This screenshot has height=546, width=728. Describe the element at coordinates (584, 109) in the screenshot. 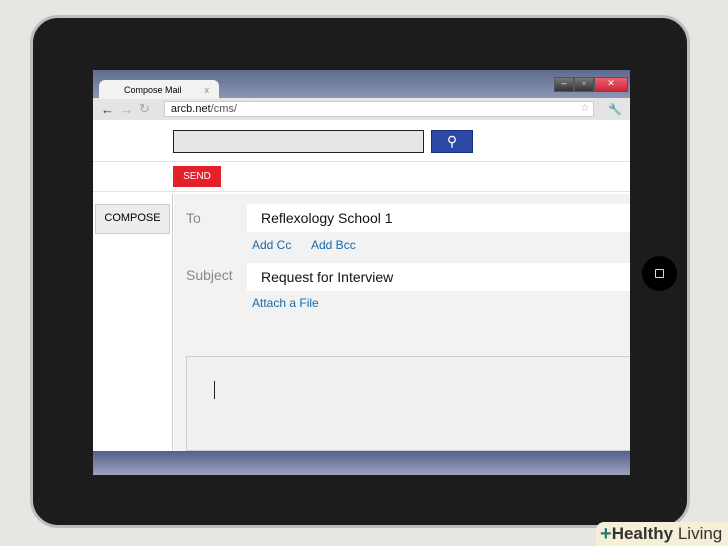

I see `star-icon: ☆` at that location.